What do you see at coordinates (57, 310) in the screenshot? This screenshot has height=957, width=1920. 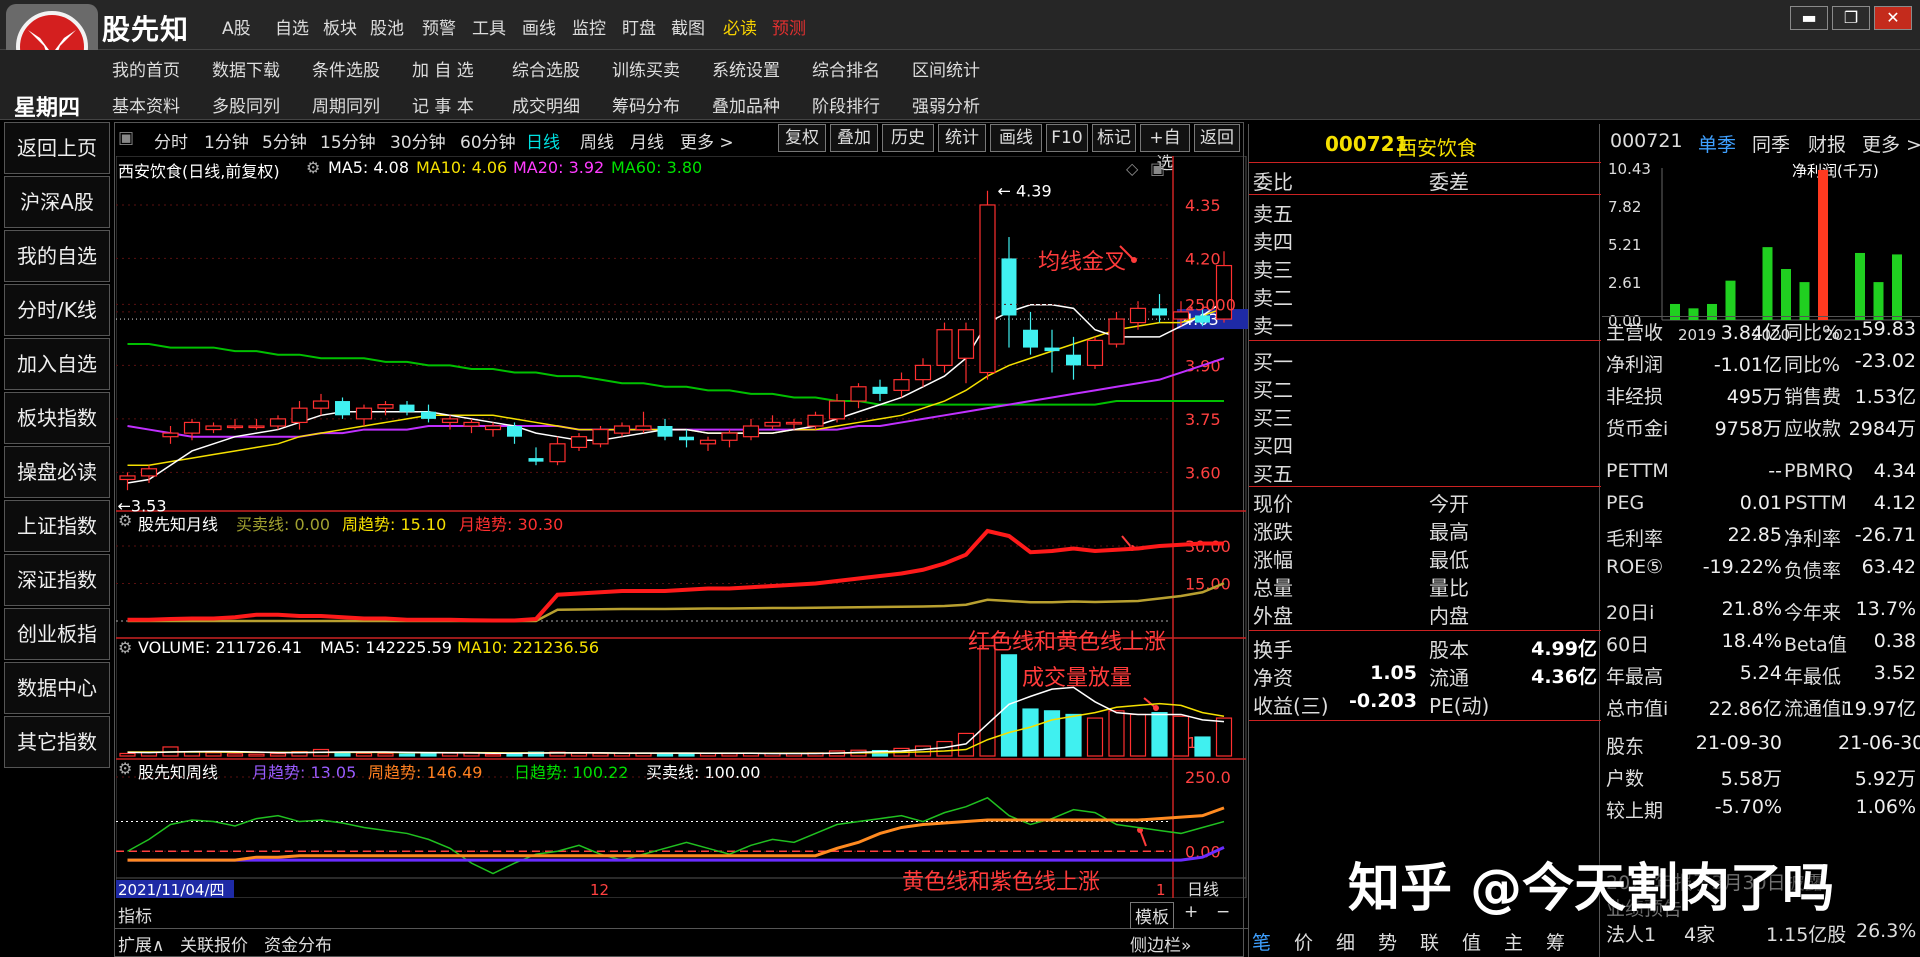 I see `left-nav-item: 分时/K线` at bounding box center [57, 310].